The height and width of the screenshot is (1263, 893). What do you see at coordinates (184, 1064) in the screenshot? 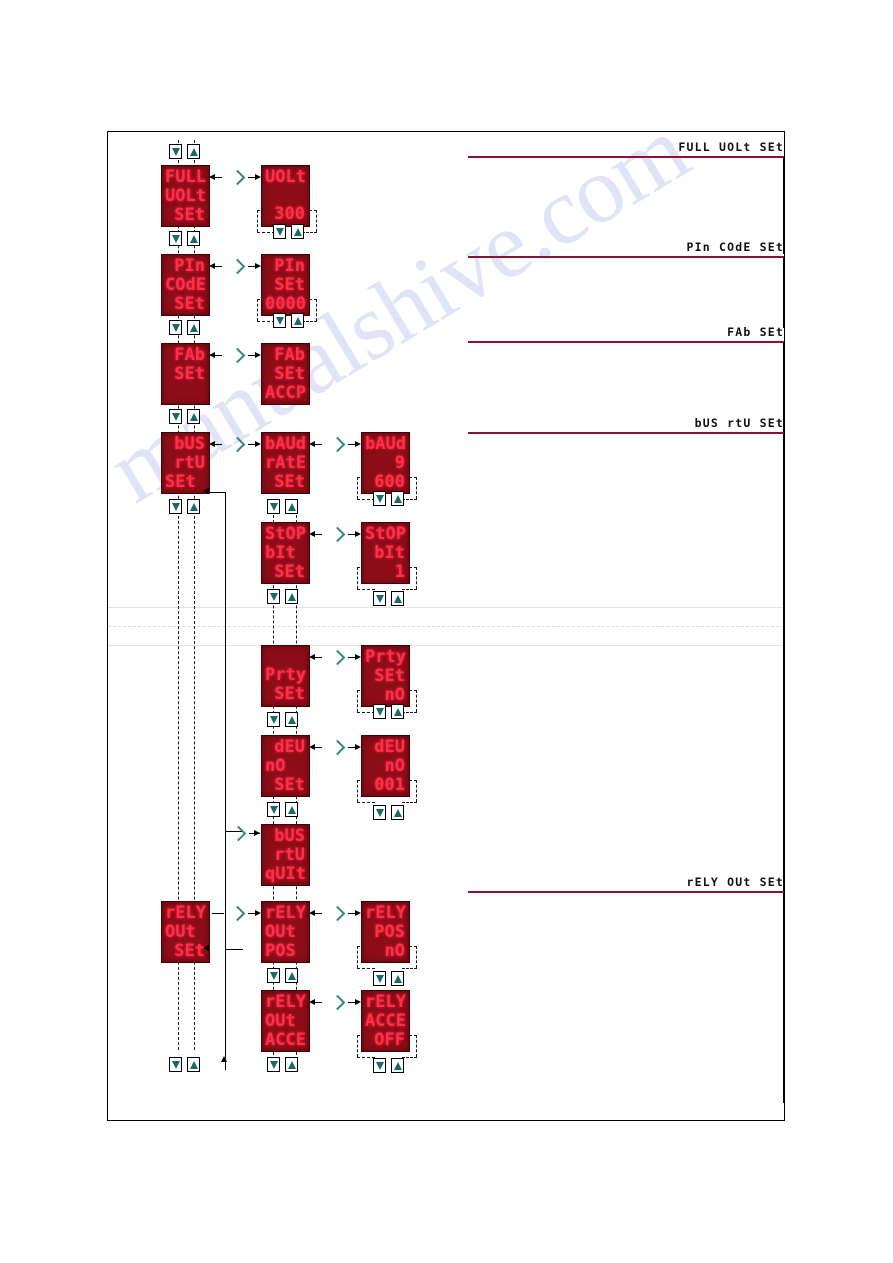
I see `buttons-rely-out-set` at bounding box center [184, 1064].